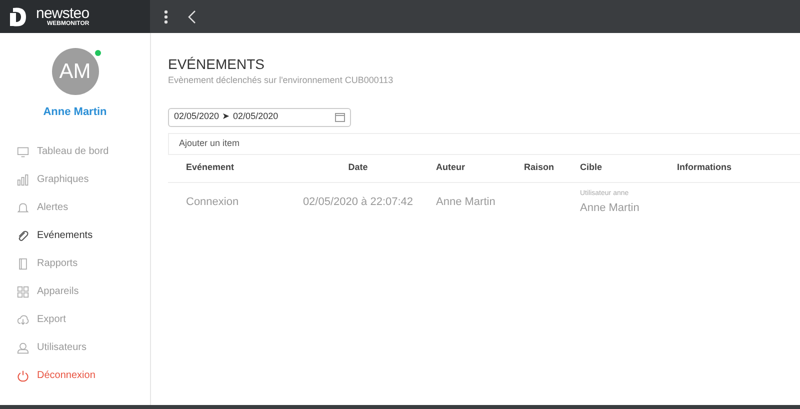  I want to click on column-header: Date, so click(358, 167).